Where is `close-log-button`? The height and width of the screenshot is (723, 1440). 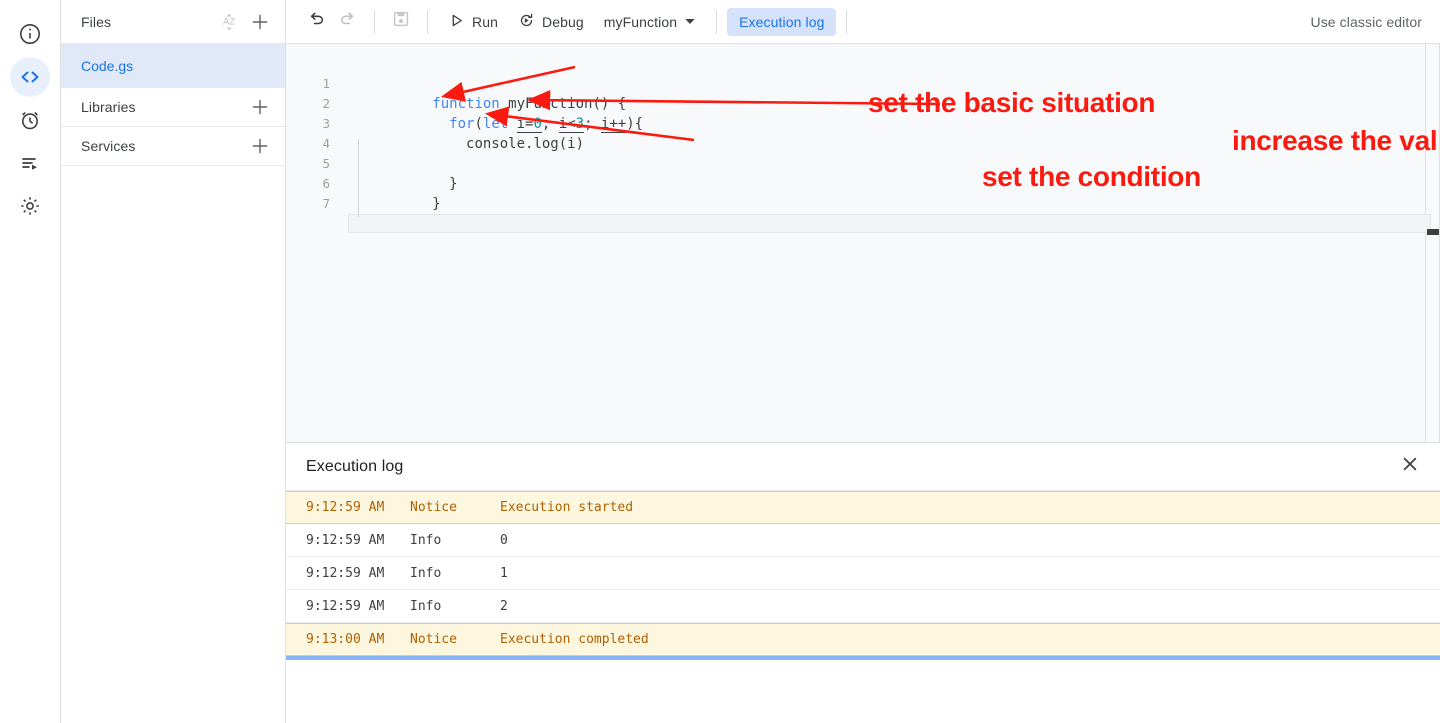
close-log-button is located at coordinates (1410, 467).